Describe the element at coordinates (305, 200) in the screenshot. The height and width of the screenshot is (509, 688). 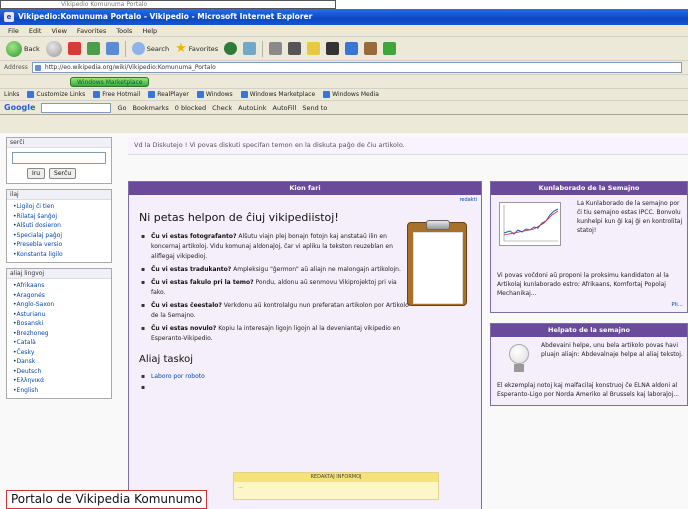
I see `edit-link: redakti` at that location.